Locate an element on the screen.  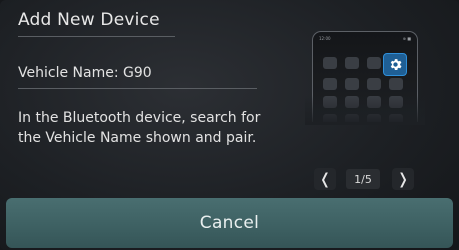
vehicle-name-divider is located at coordinates (137, 88).